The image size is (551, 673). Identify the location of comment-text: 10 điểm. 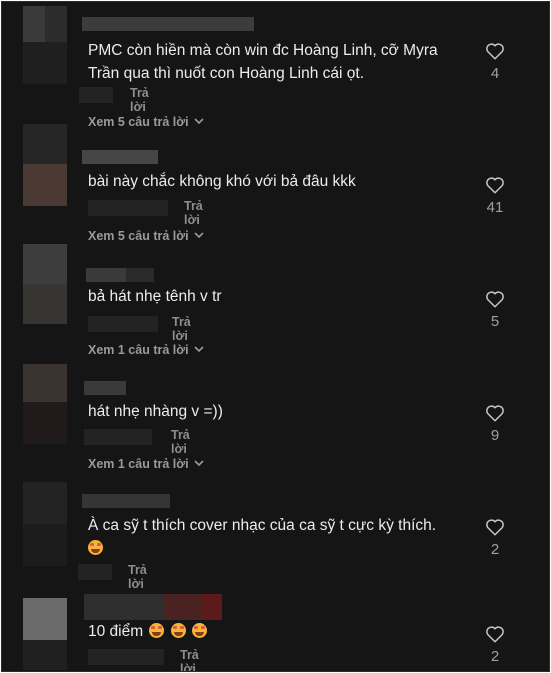
(278, 631).